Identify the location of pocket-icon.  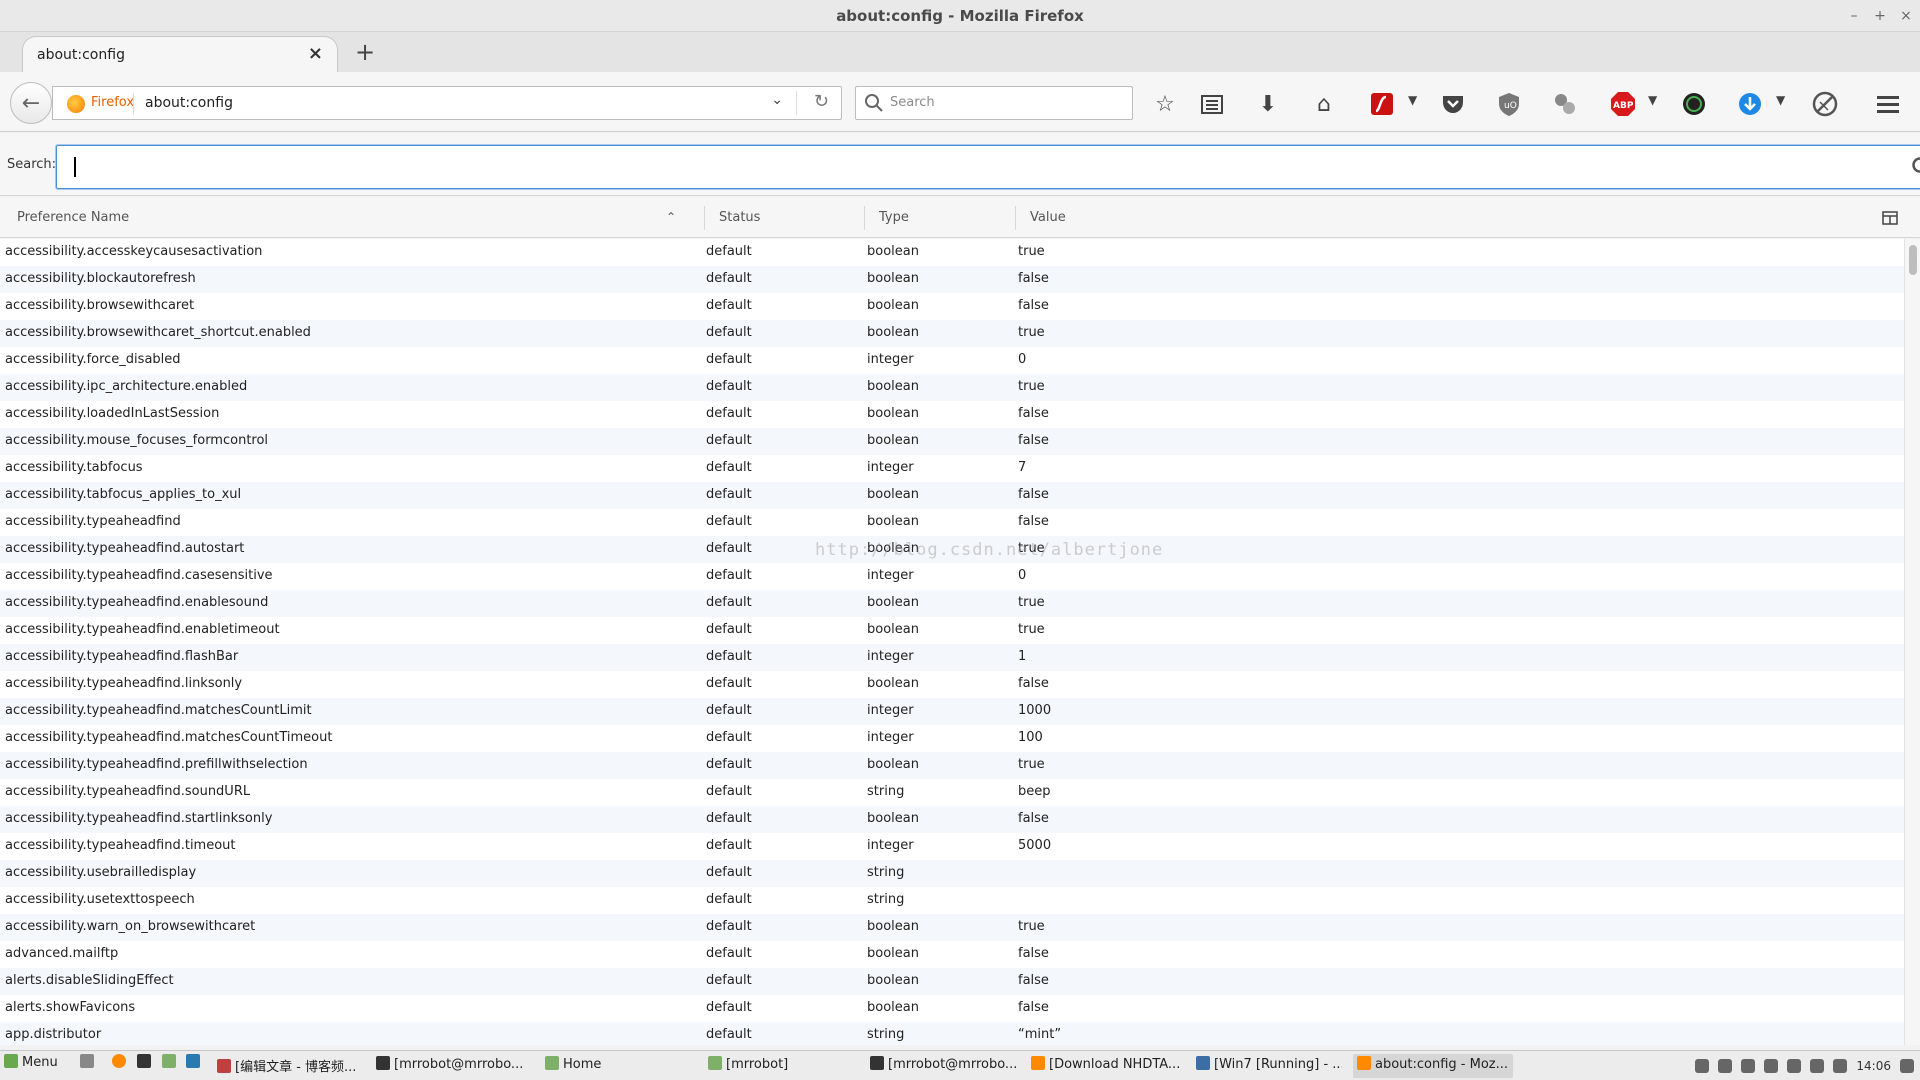
(1453, 104).